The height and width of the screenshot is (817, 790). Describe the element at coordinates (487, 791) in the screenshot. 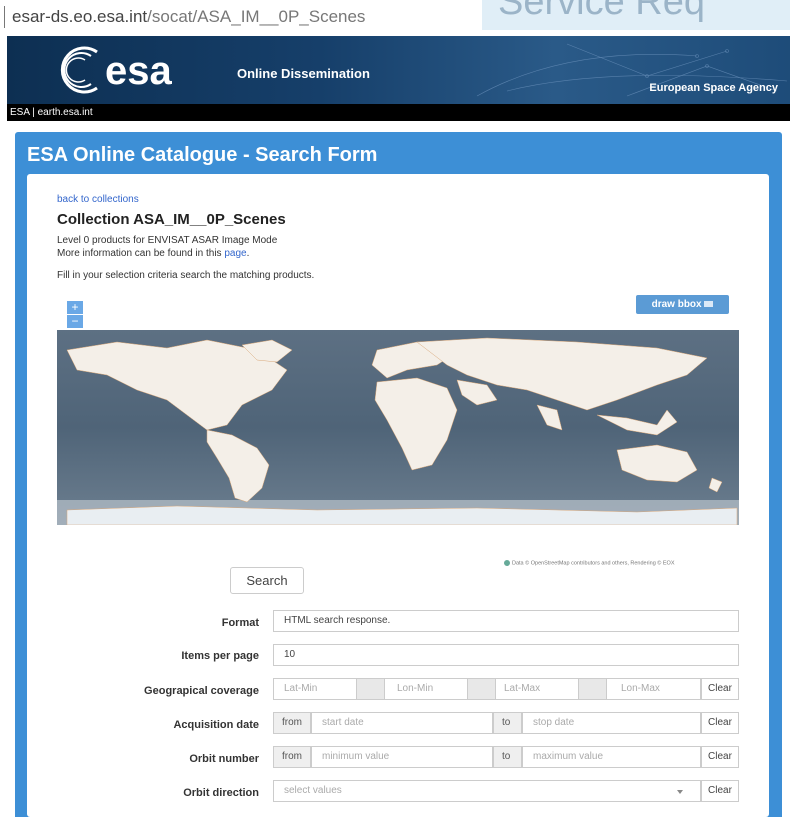

I see `orbit-direction-select: select values` at that location.